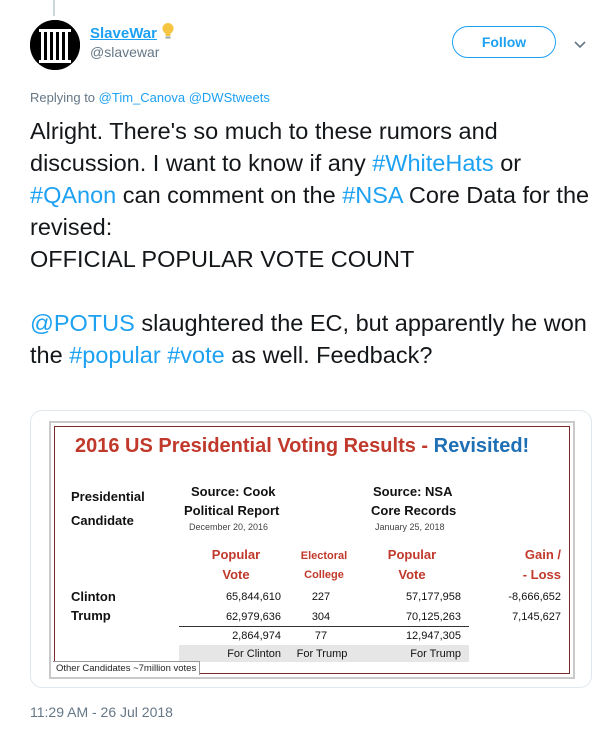 Image resolution: width=615 pixels, height=730 pixels. What do you see at coordinates (254, 654) in the screenshot?
I see `winner-cell: For Clinton` at bounding box center [254, 654].